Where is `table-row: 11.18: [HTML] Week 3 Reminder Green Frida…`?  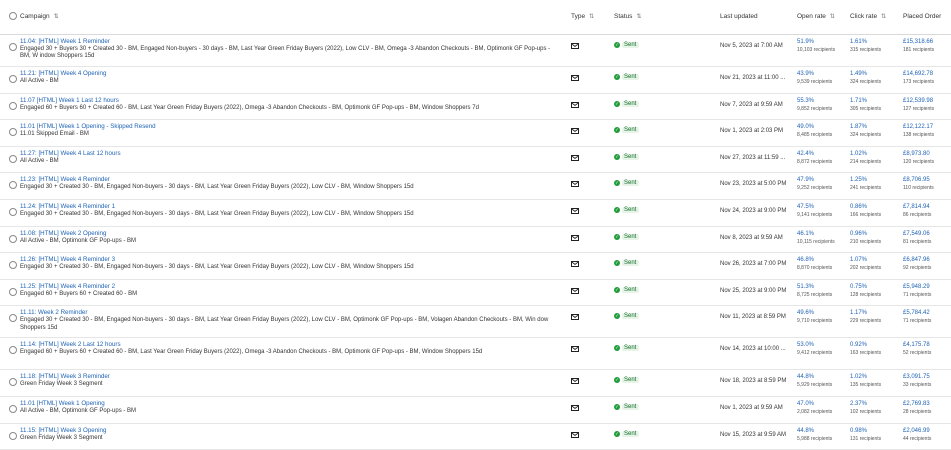
table-row: 11.18: [HTML] Week 3 Reminder Green Frida… is located at coordinates (475, 383).